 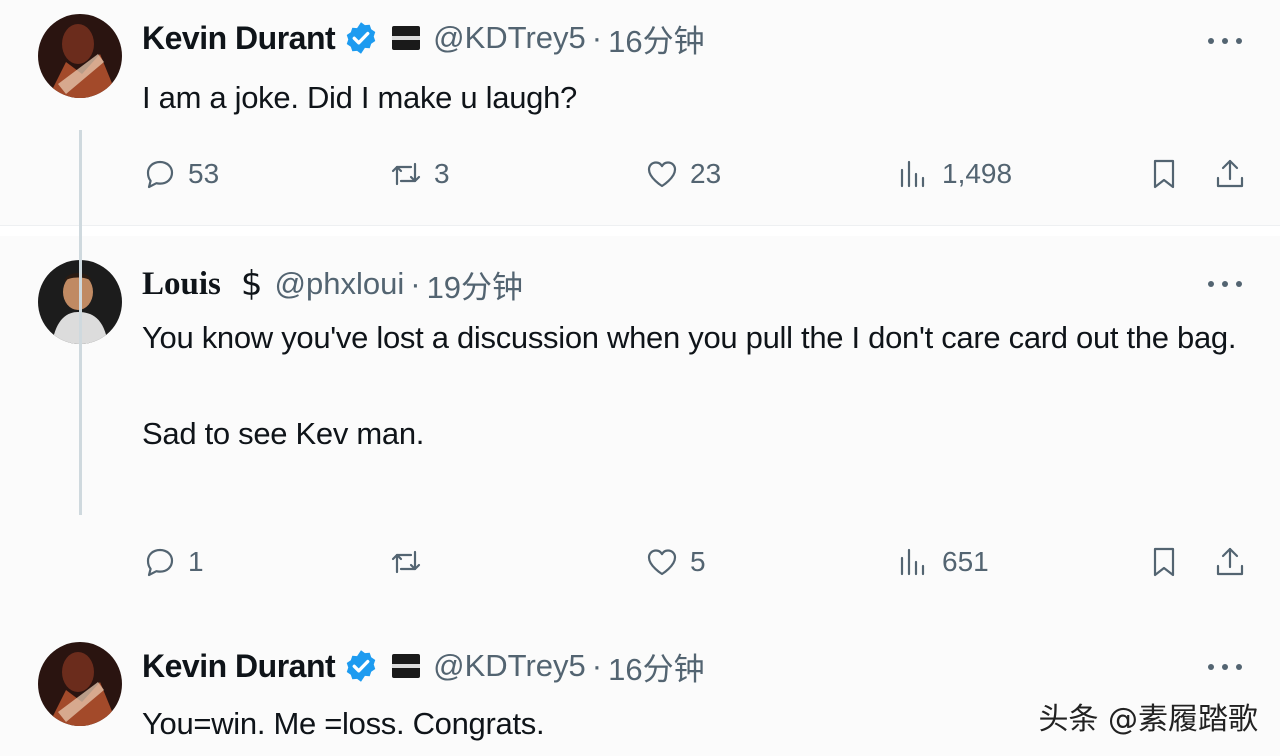 What do you see at coordinates (442, 173) in the screenshot?
I see `retweet-count: 3` at bounding box center [442, 173].